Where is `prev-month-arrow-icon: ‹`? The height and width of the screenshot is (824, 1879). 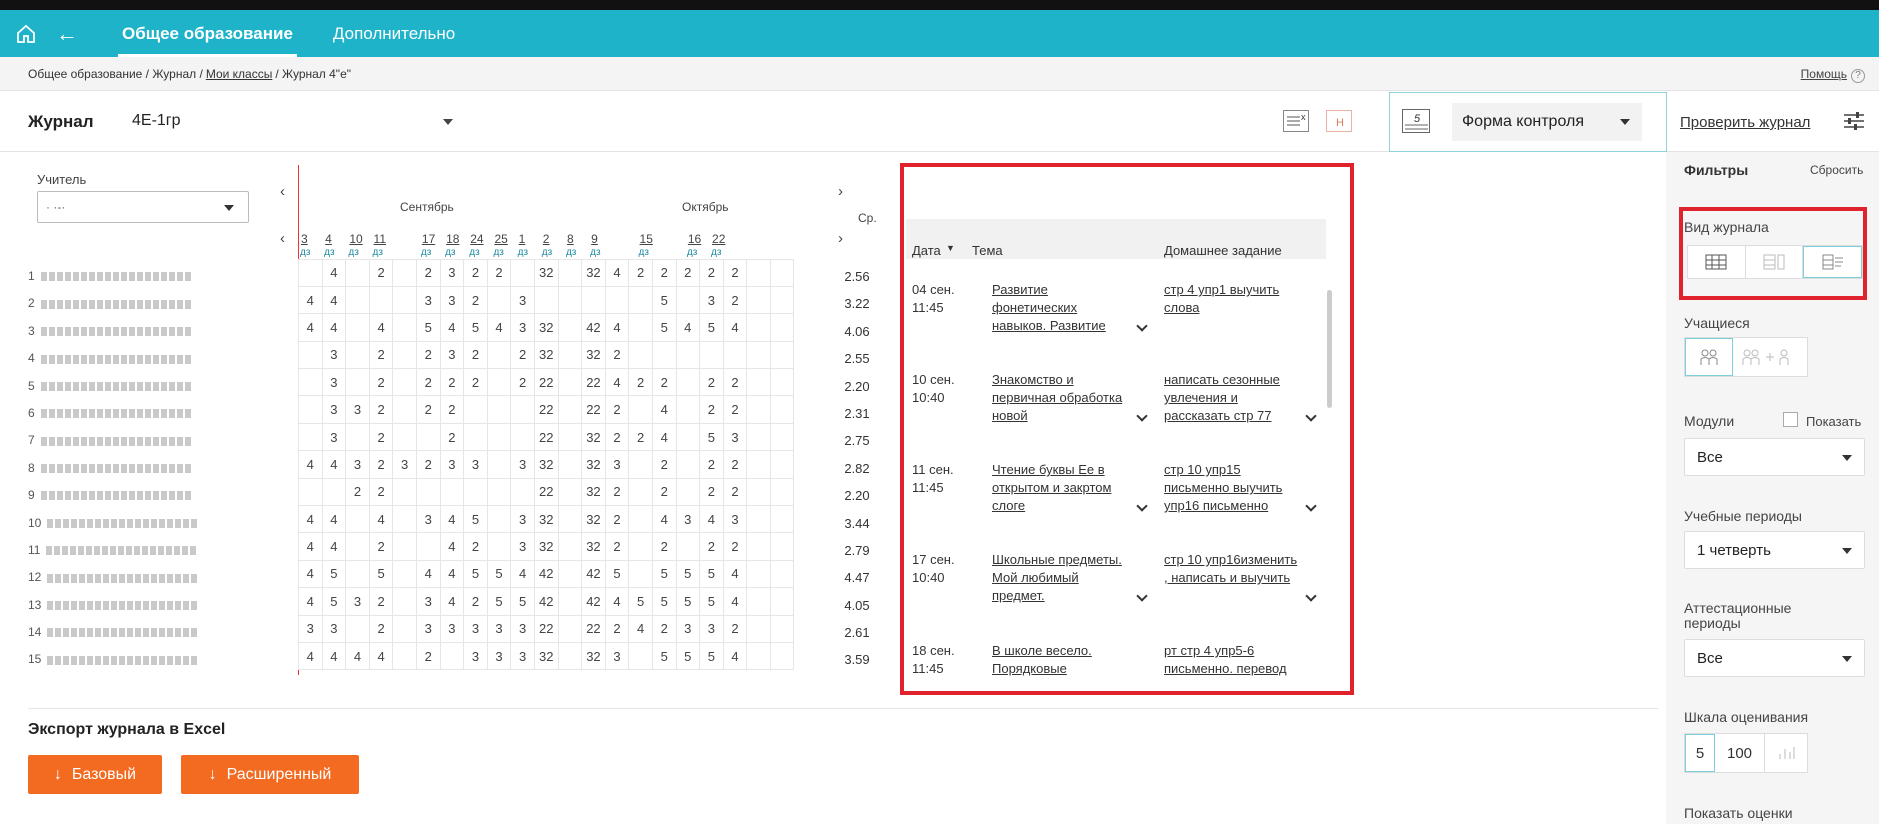 prev-month-arrow-icon: ‹ is located at coordinates (282, 191).